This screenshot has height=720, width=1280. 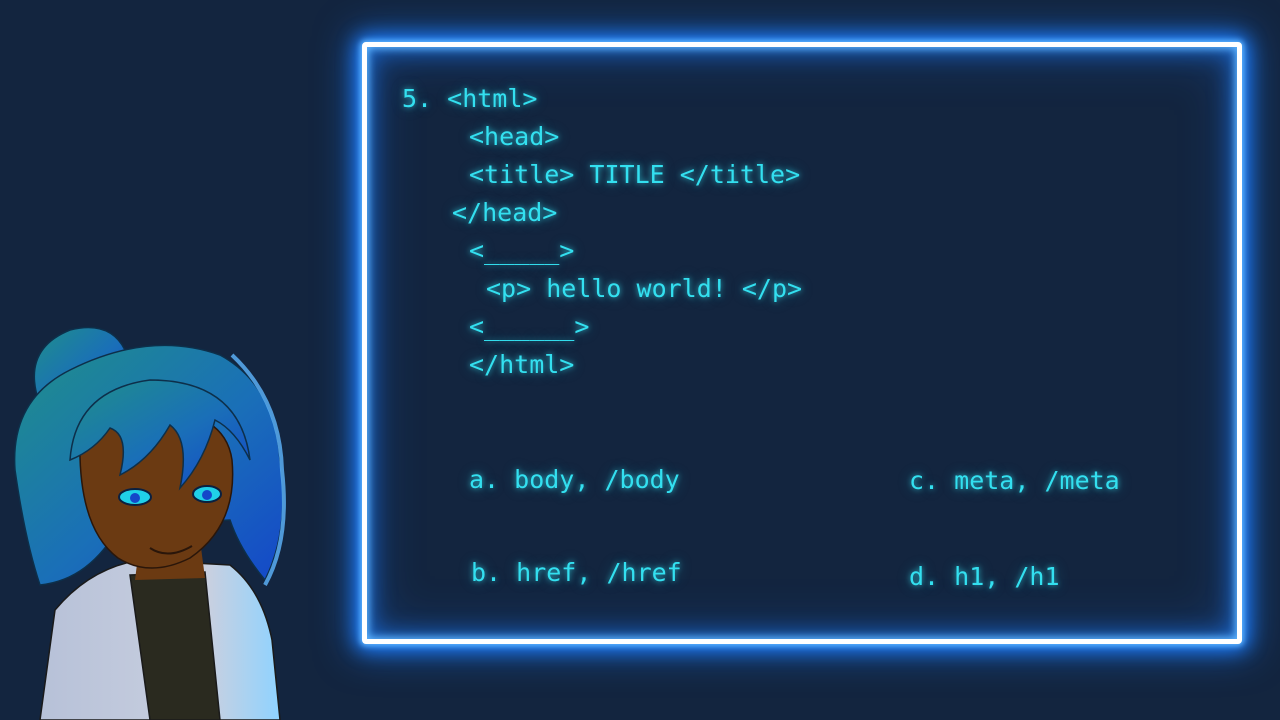 I want to click on code-line-blank-open: <_____>, so click(x=522, y=250).